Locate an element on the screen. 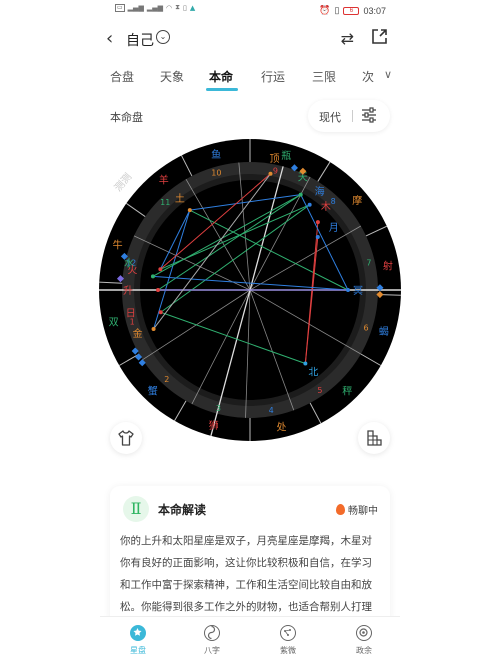 The height and width of the screenshot is (666, 500). battery-icon: 6 is located at coordinates (351, 10).